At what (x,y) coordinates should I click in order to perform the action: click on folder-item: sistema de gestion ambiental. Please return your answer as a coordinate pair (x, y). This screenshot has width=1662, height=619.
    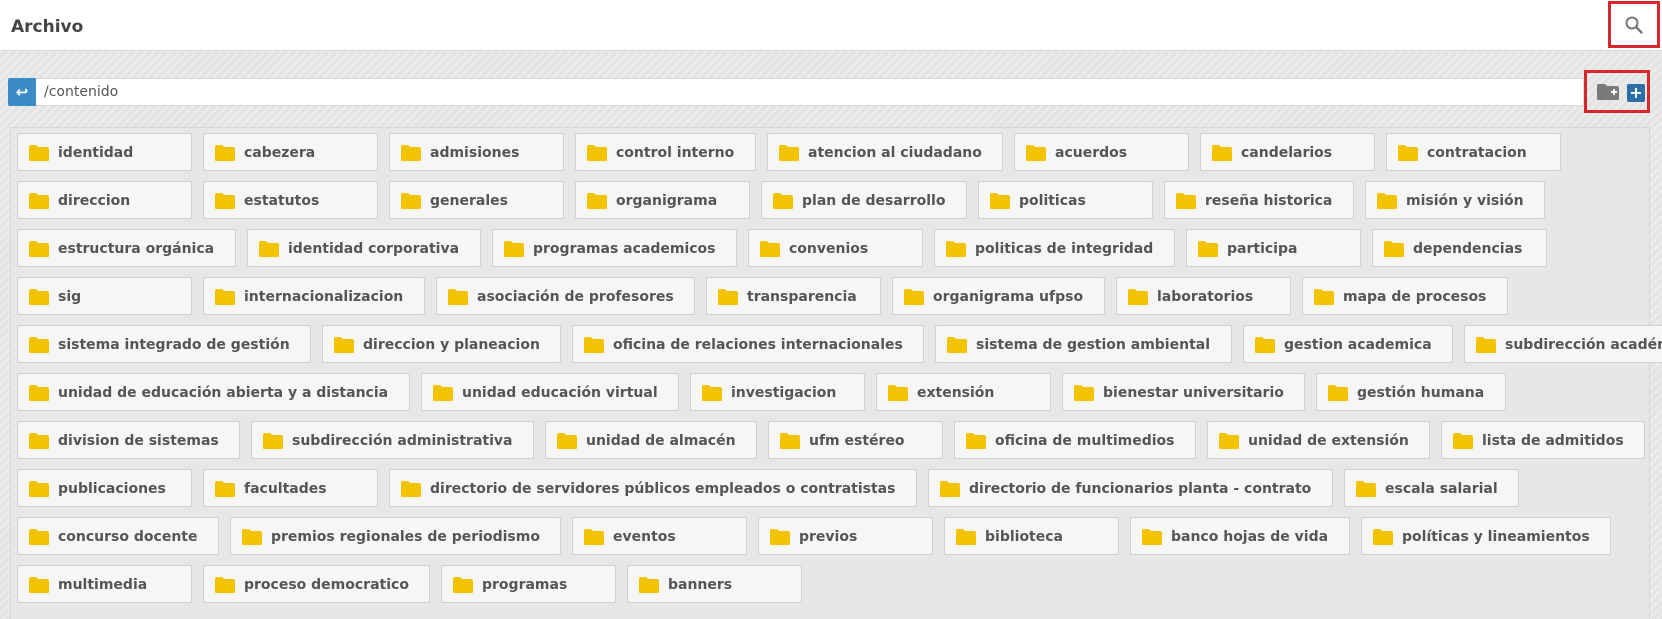
    Looking at the image, I should click on (1083, 344).